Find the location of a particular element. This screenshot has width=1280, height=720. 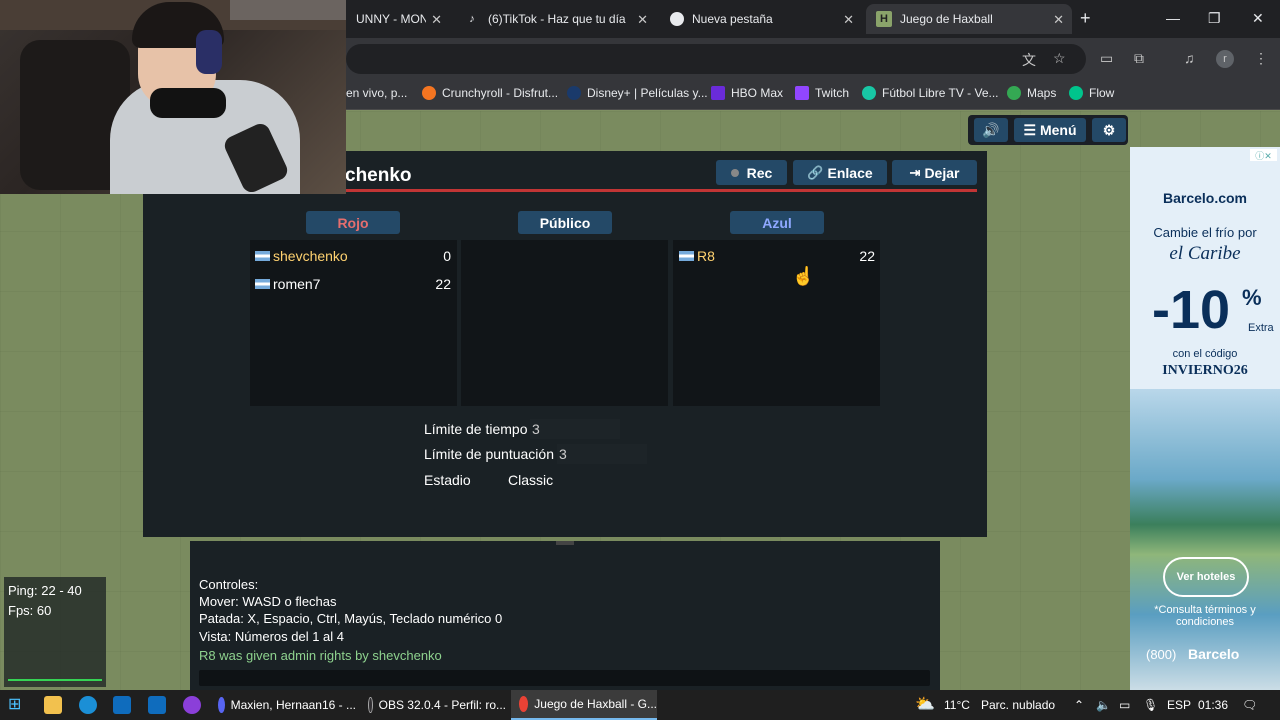

player-row: shevchenko is located at coordinates (301, 256).